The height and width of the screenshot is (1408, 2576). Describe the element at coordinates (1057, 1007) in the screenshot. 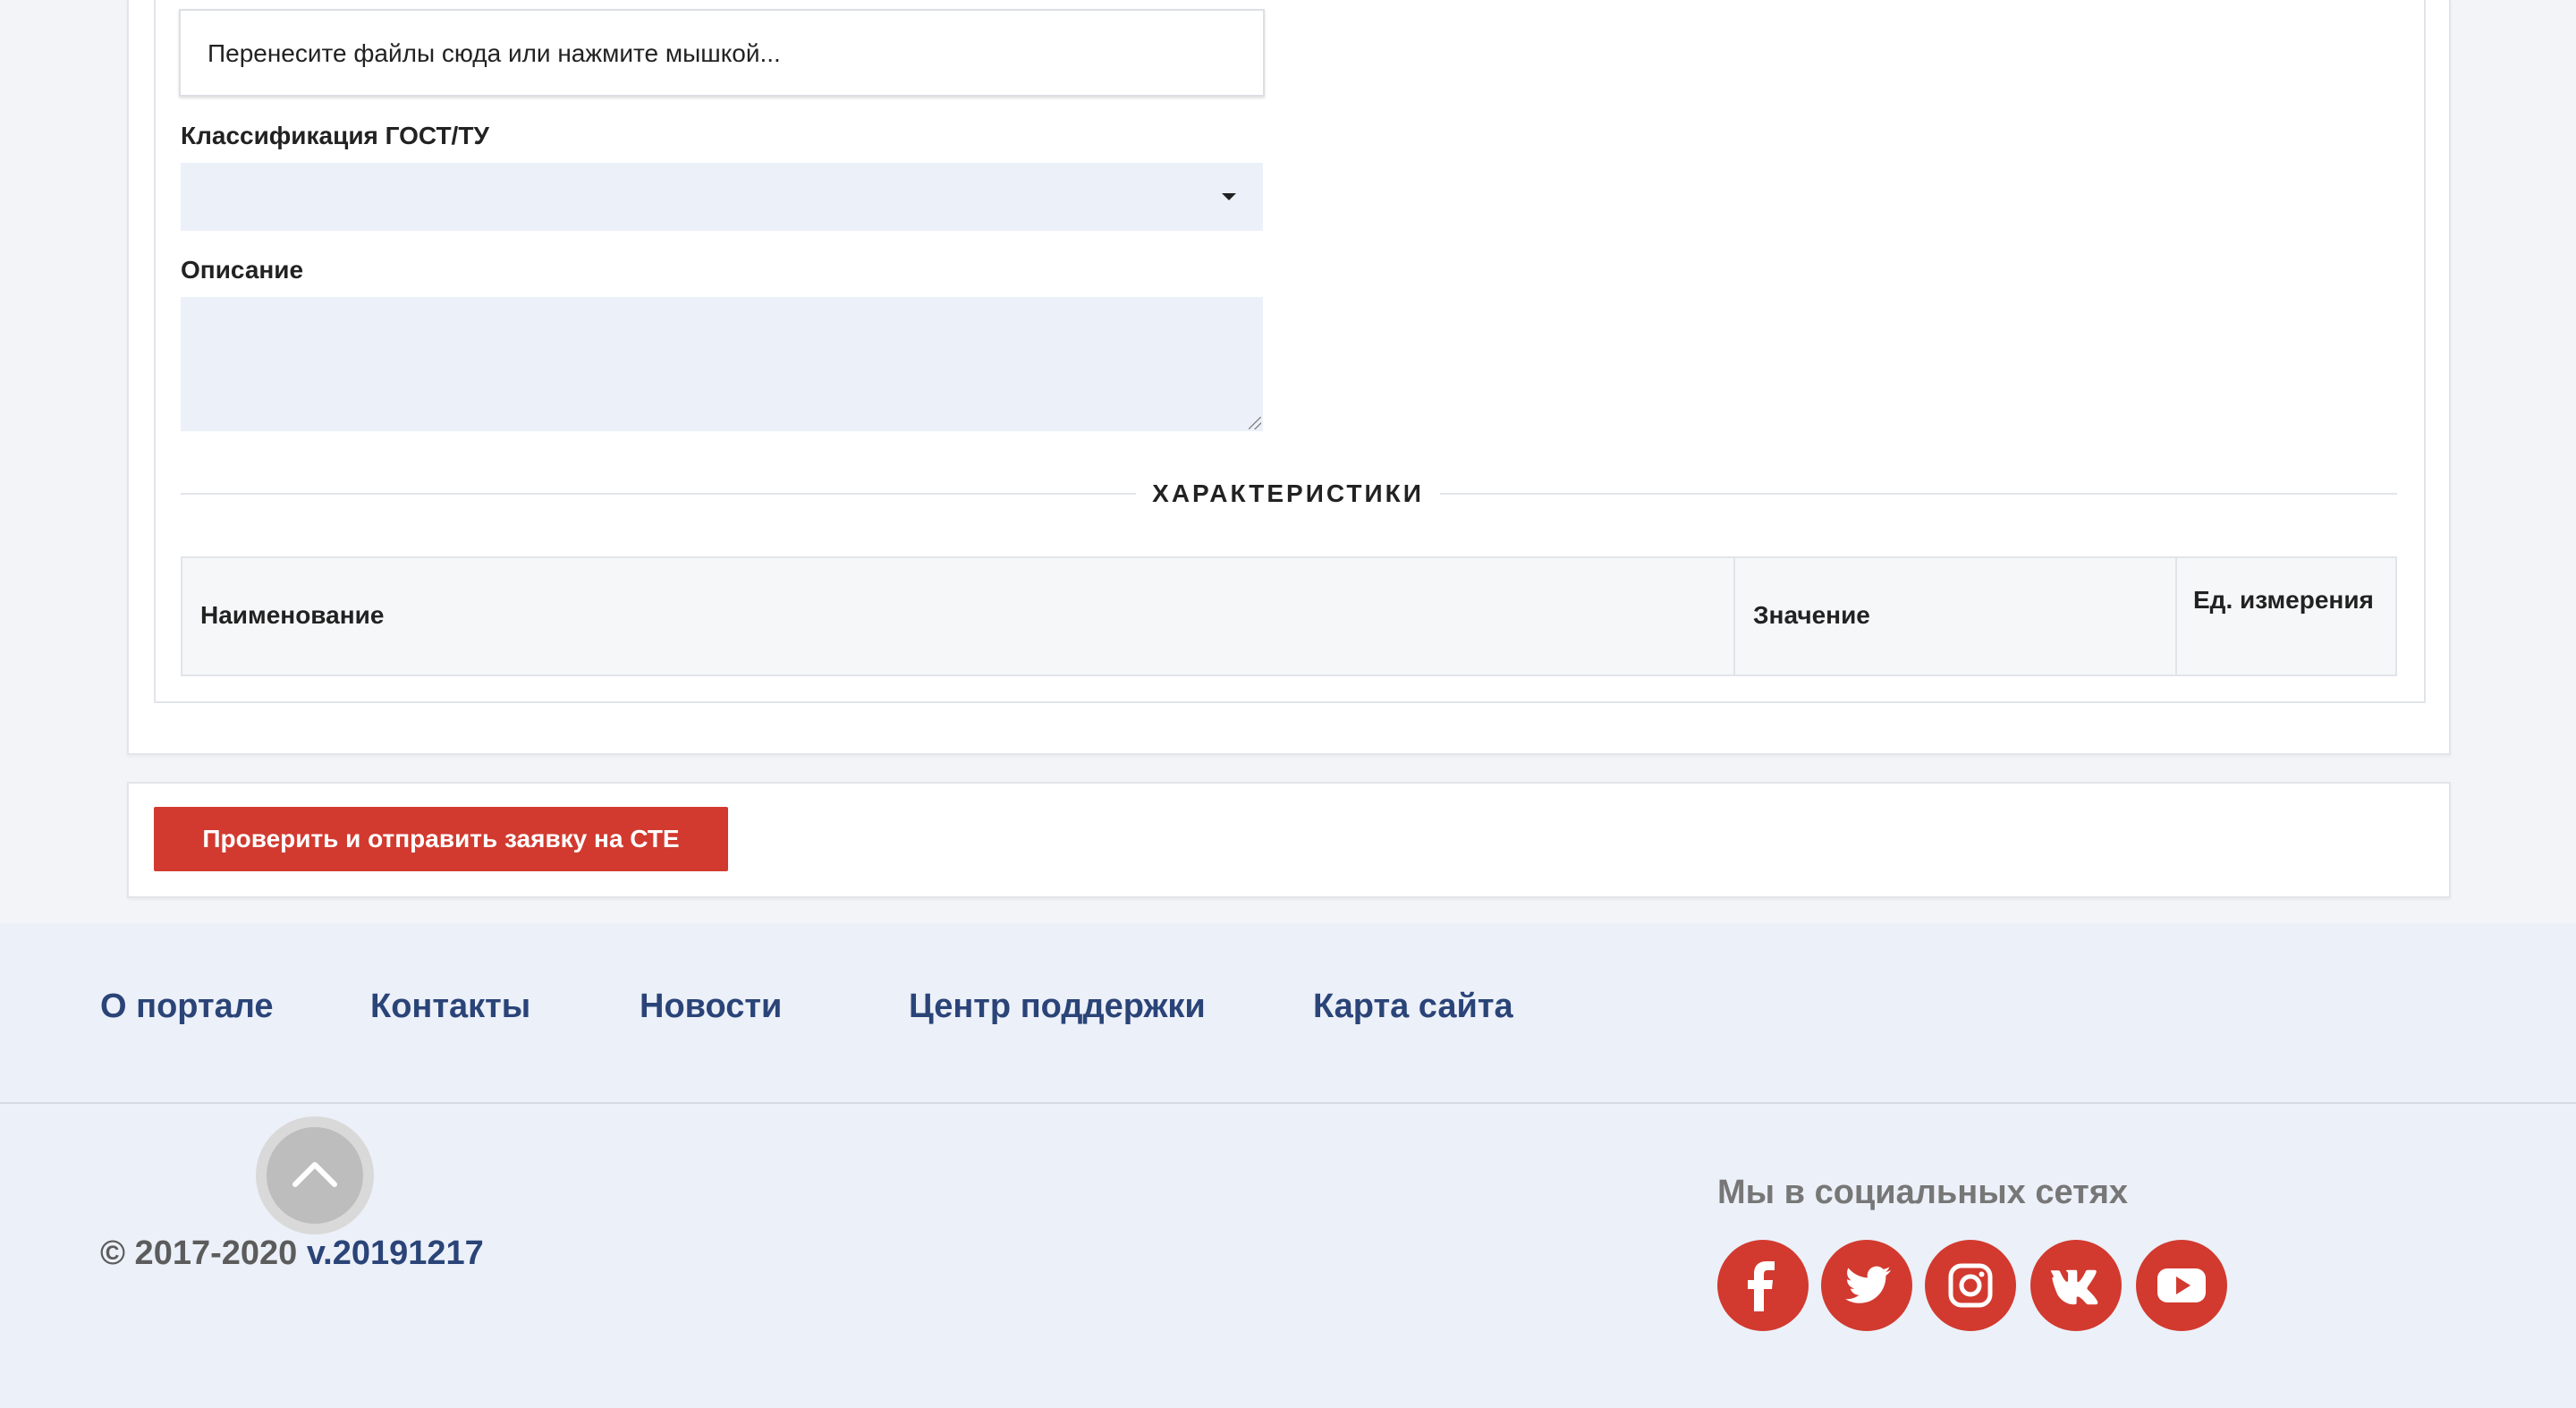

I see `footer-link-support: Центр поддержки` at that location.